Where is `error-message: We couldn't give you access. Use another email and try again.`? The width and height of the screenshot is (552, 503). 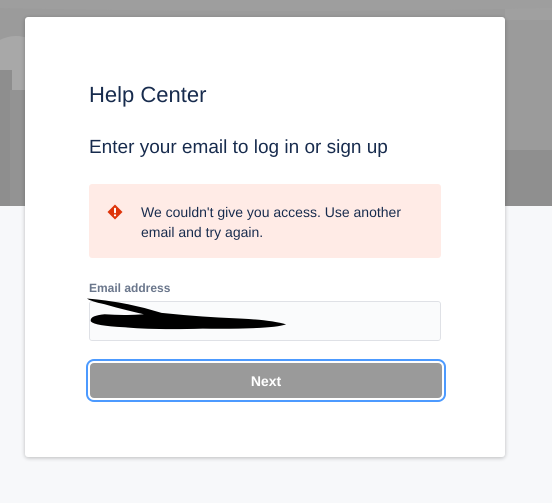 error-message: We couldn't give you access. Use another email and try again. is located at coordinates (271, 222).